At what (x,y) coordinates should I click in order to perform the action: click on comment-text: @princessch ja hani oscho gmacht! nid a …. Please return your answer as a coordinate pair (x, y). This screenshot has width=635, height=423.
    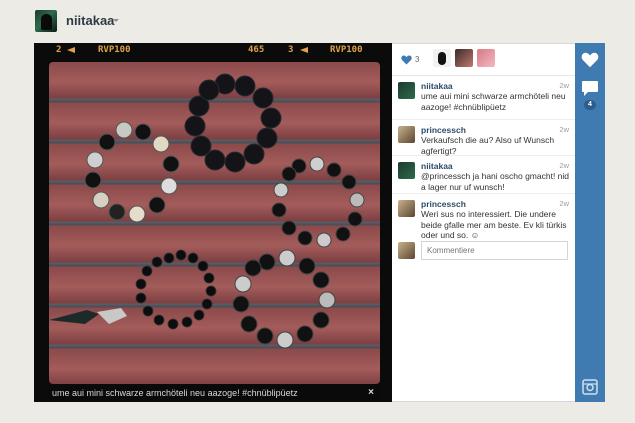
    Looking at the image, I should click on (495, 181).